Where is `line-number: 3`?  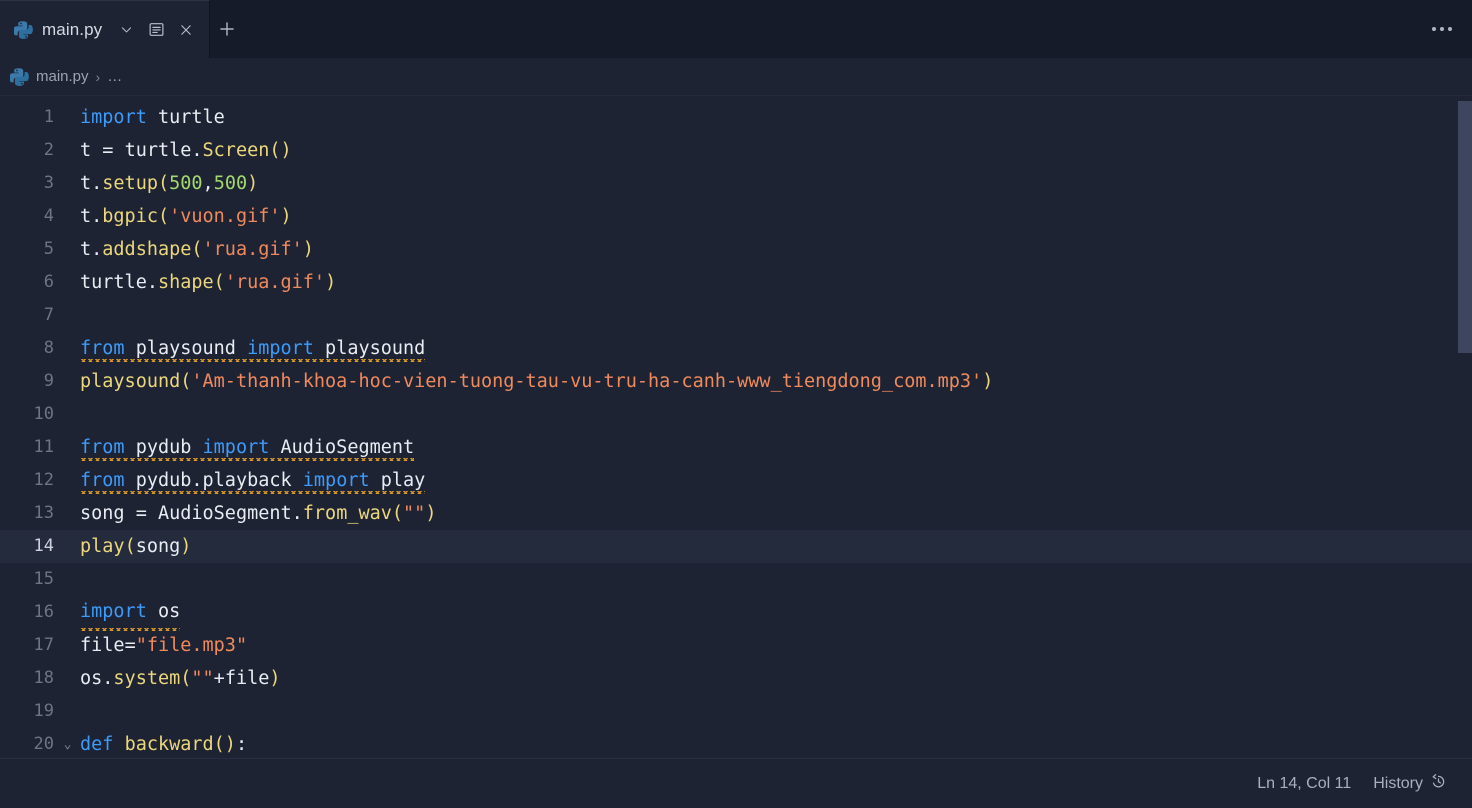
line-number: 3 is located at coordinates (48, 183).